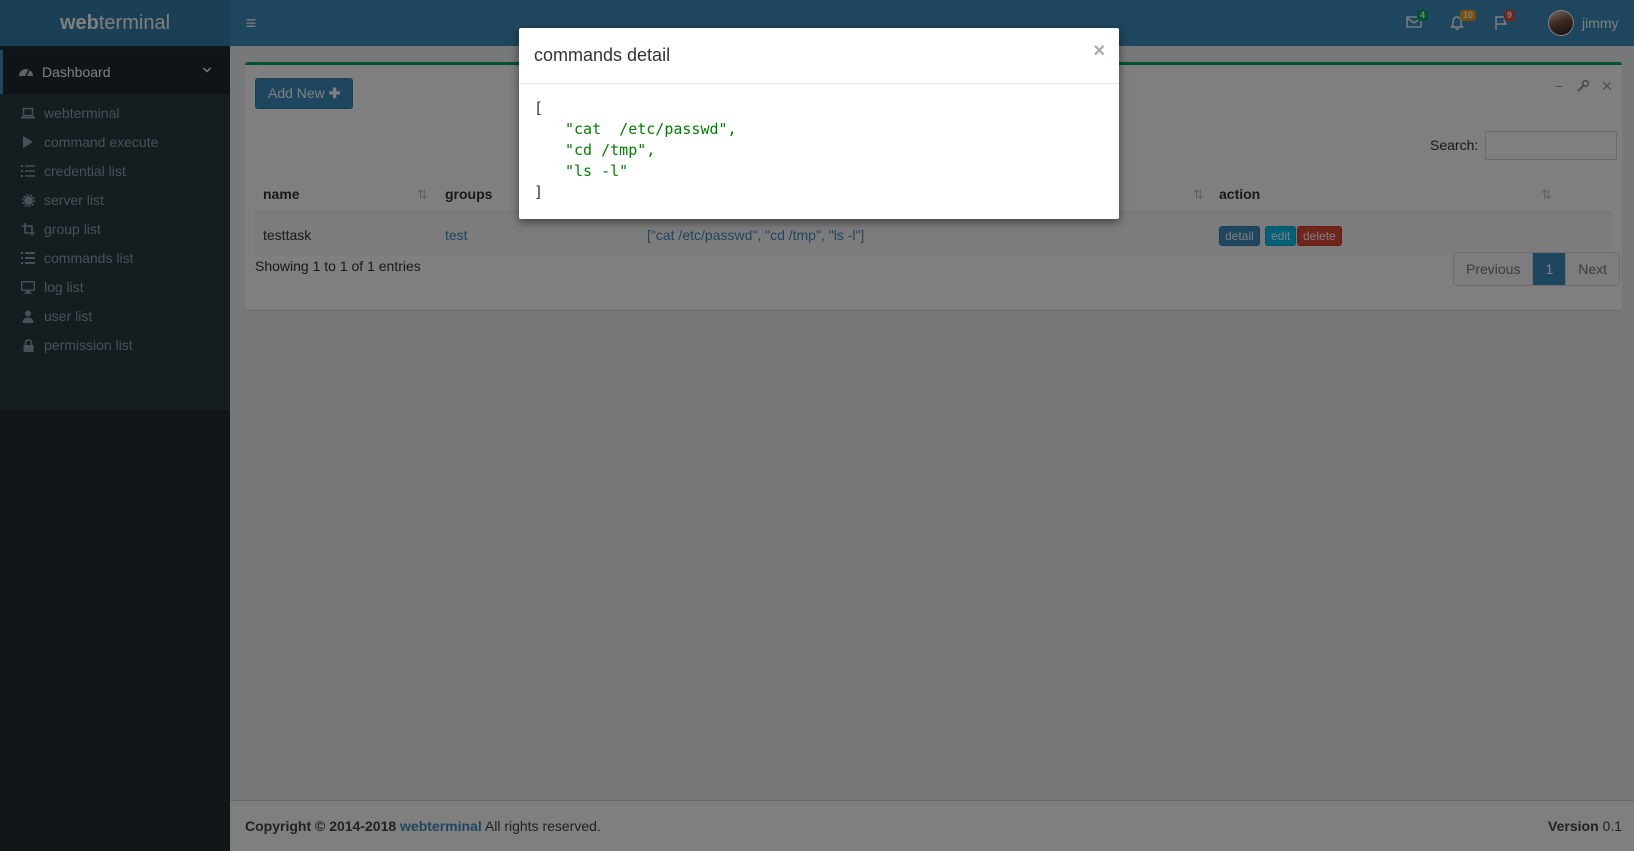  What do you see at coordinates (610, 150) in the screenshot?
I see `code-line: "cd /tmp",` at bounding box center [610, 150].